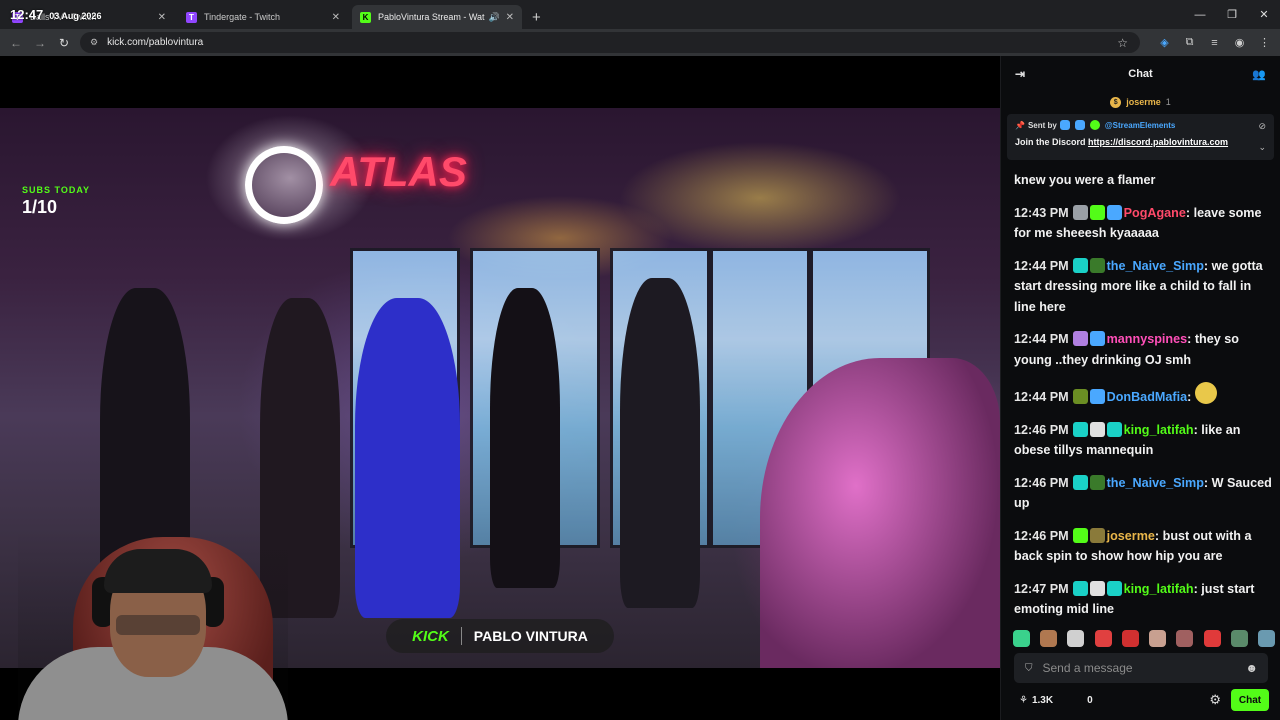 This screenshot has height=720, width=1280. What do you see at coordinates (1251, 668) in the screenshot?
I see `emoji-picker-icon: ☻` at bounding box center [1251, 668].